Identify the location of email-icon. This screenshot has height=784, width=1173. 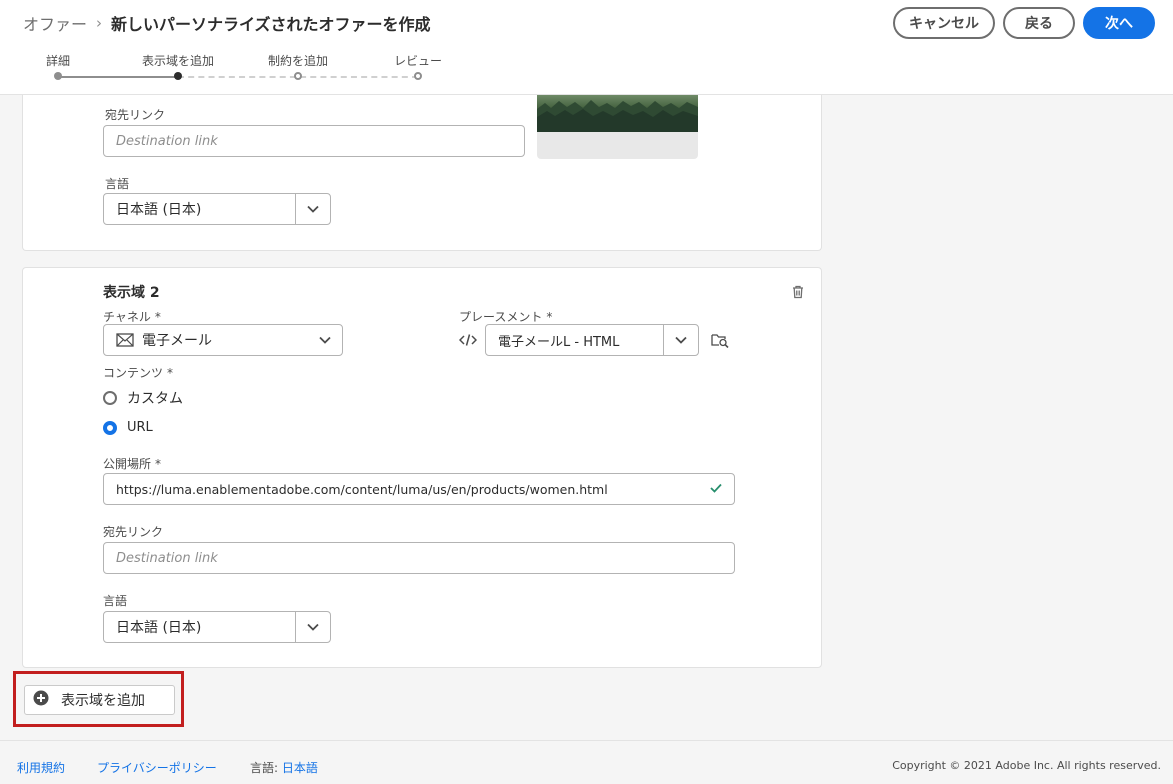
(125, 340).